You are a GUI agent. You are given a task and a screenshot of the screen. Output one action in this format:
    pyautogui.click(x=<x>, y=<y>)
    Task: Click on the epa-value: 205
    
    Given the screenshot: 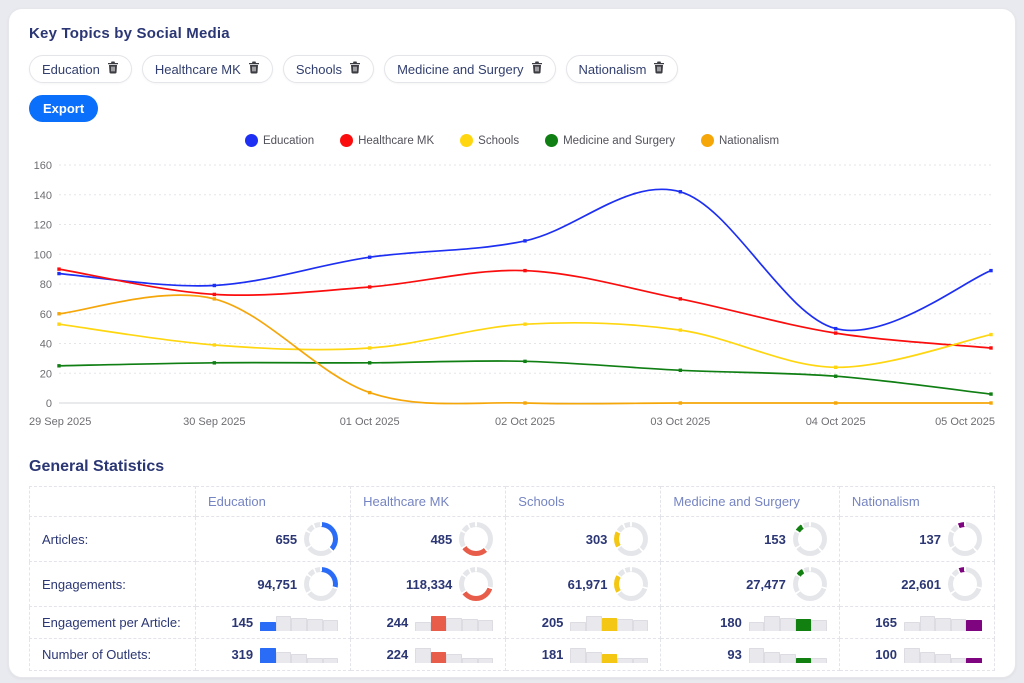 What is the action you would take?
    pyautogui.click(x=552, y=622)
    